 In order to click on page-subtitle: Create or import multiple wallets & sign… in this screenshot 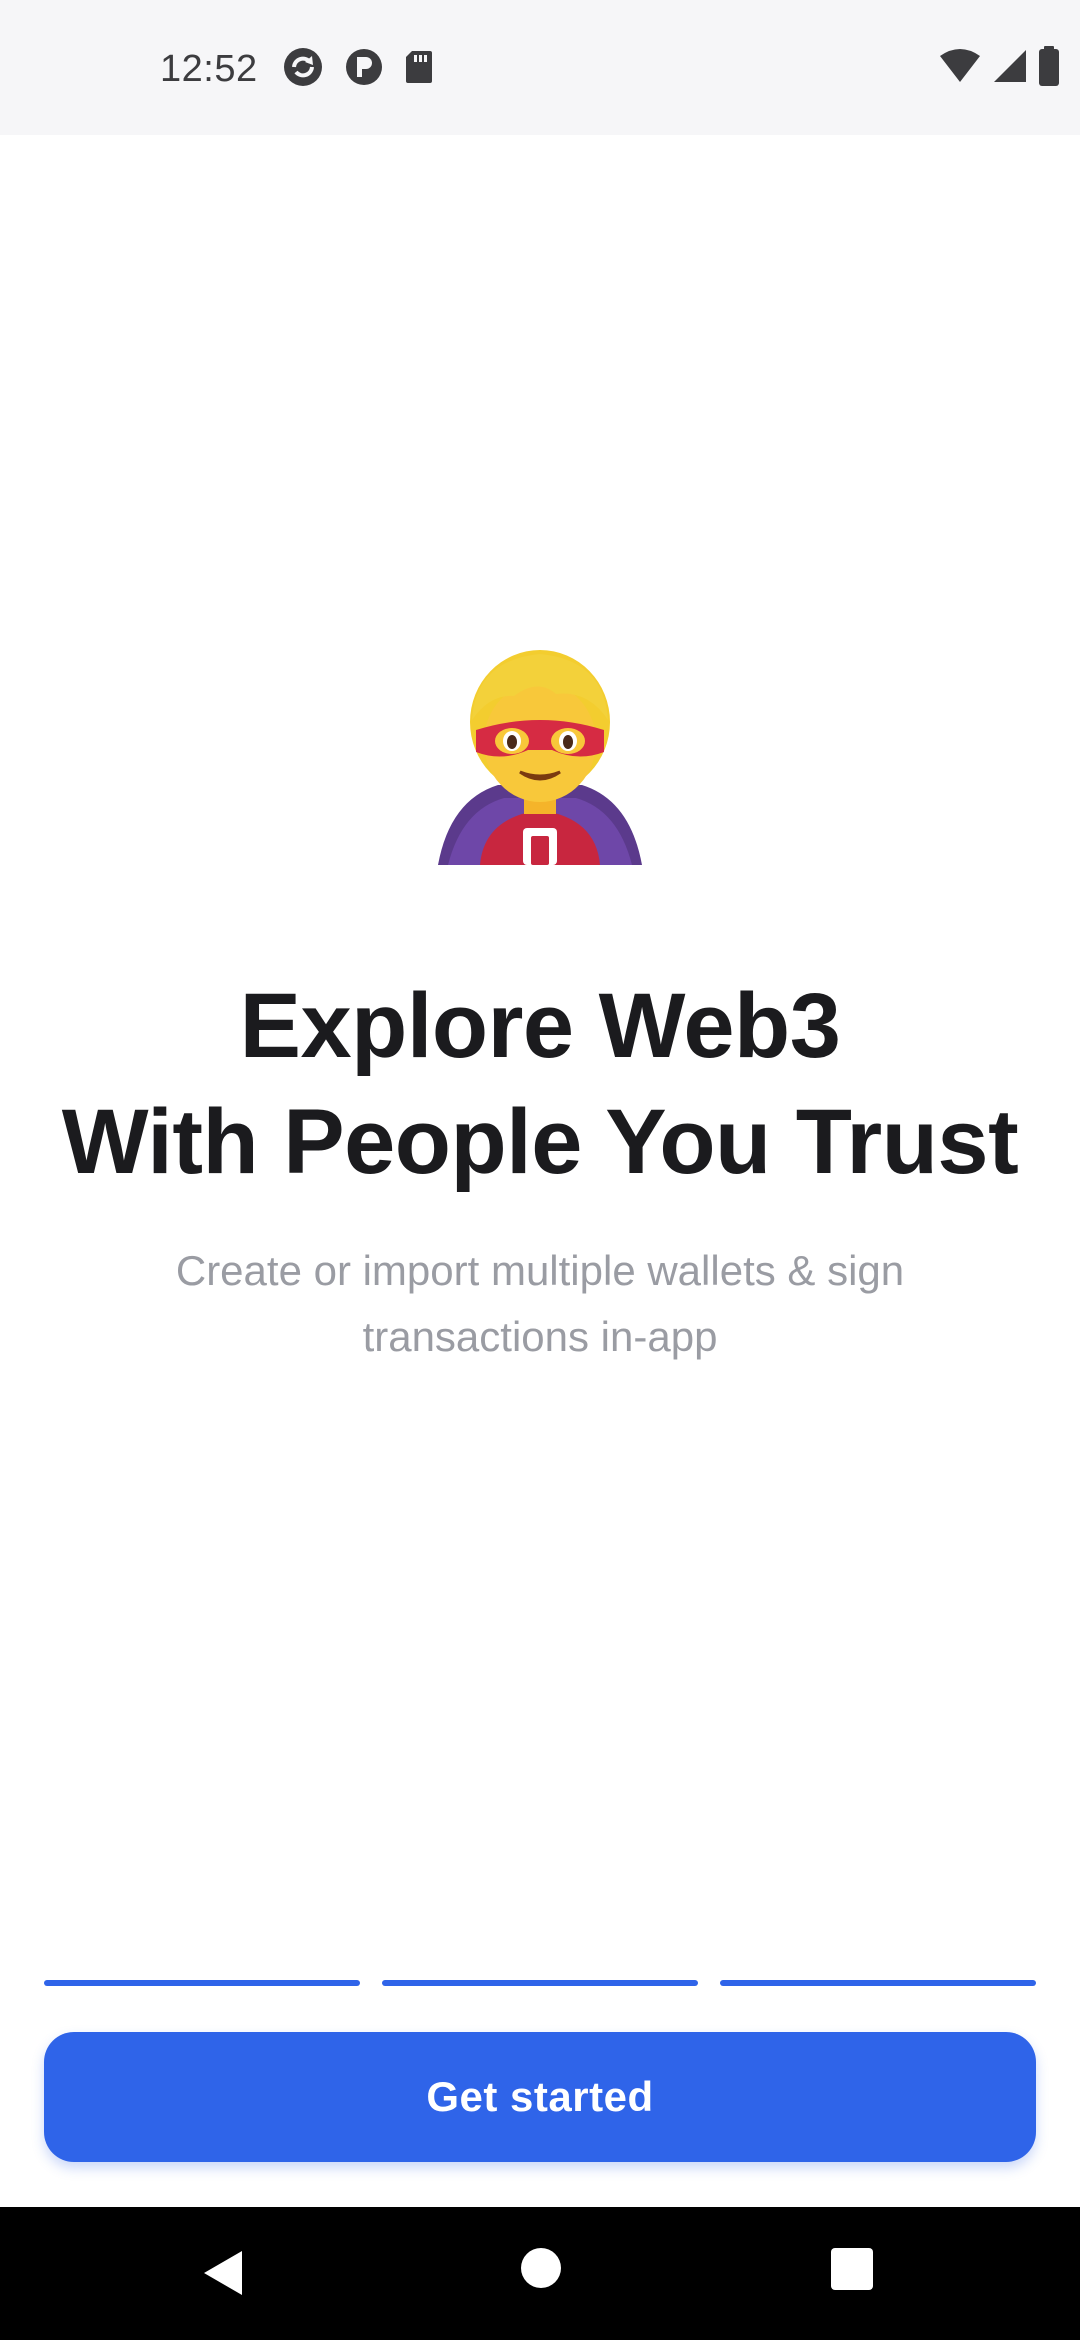, I will do `click(540, 1304)`.